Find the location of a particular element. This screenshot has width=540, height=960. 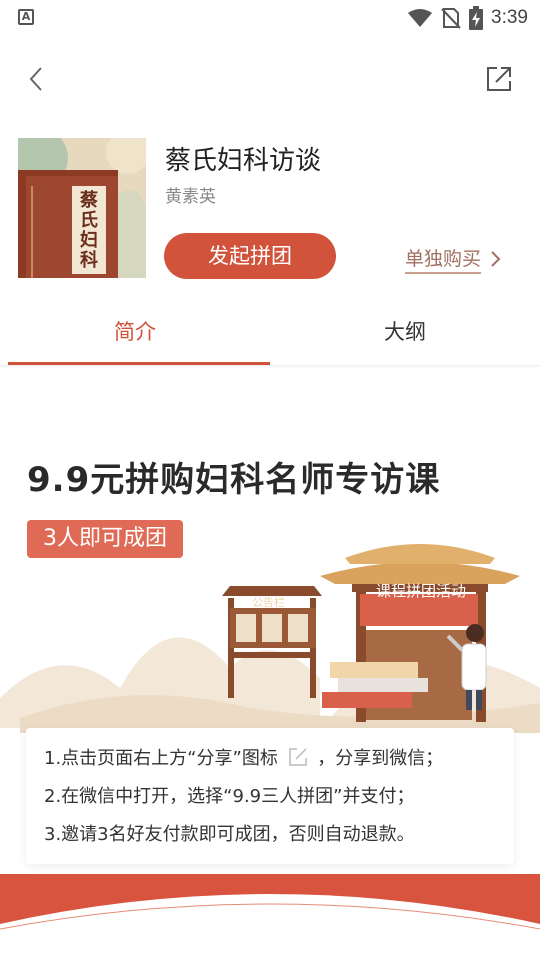

no-sim-icon is located at coordinates (451, 18).